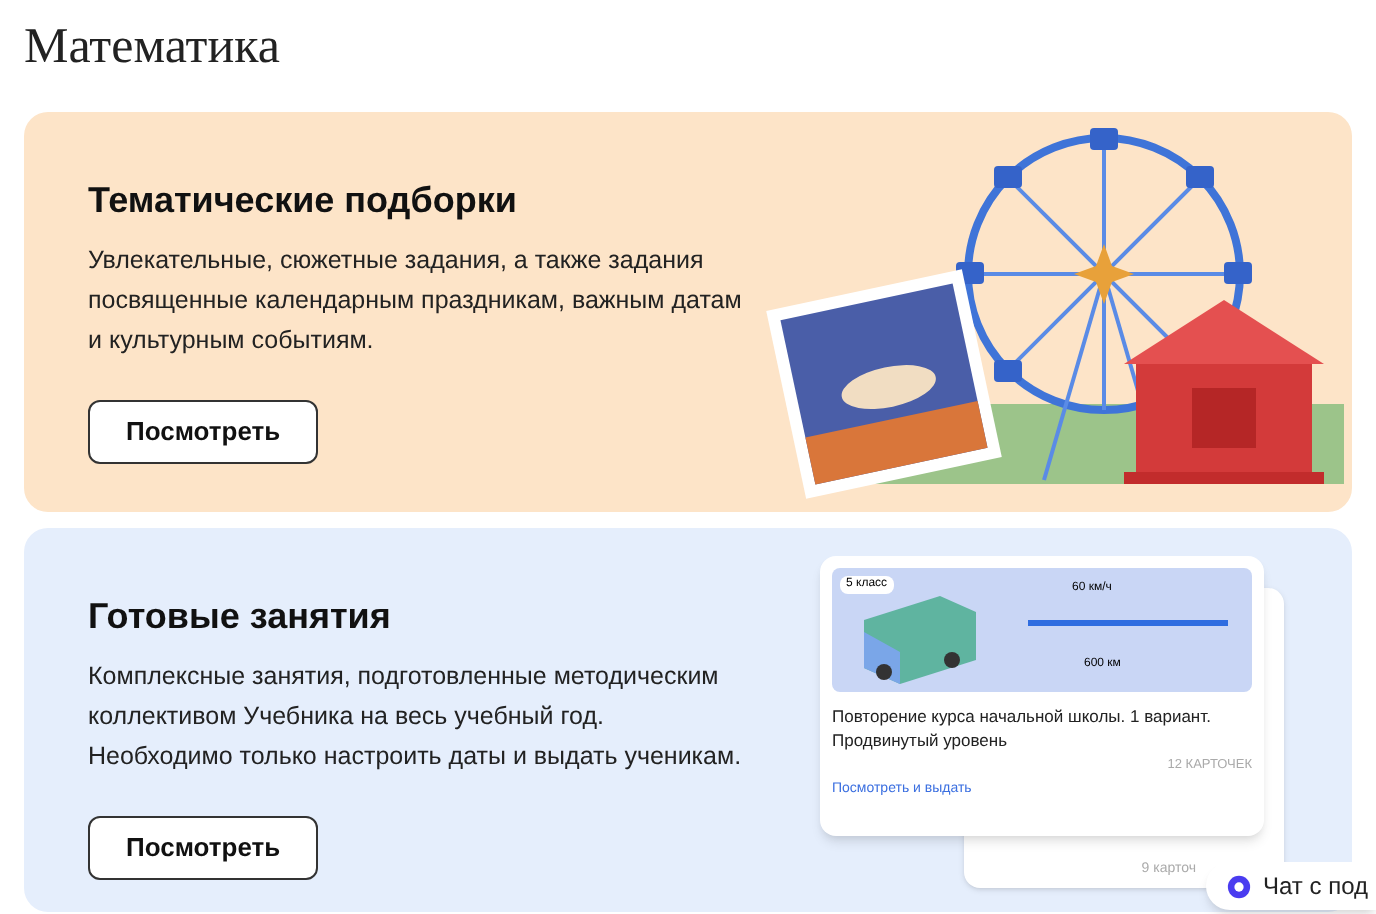 The height and width of the screenshot is (914, 1376). I want to click on chat-label: Чат с под, so click(1315, 887).